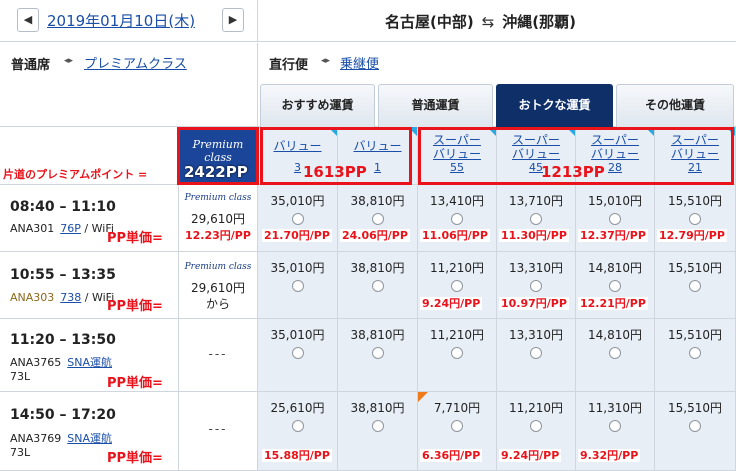  I want to click on pp-unit-value: 10.97円/PP, so click(534, 303).